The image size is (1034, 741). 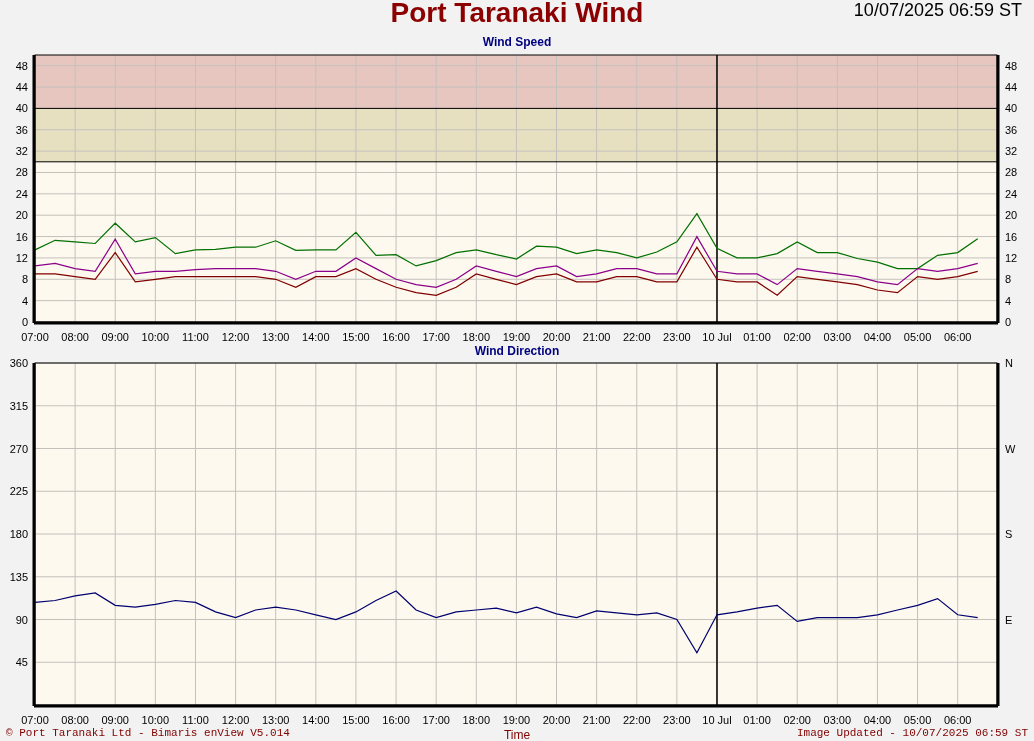 I want to click on compass-label: W, so click(x=1010, y=448).